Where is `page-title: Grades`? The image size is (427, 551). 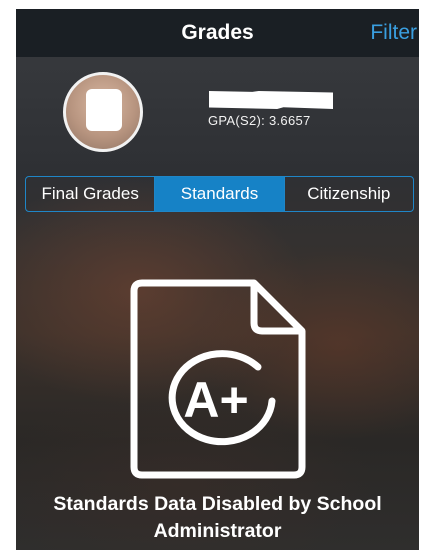 page-title: Grades is located at coordinates (217, 32).